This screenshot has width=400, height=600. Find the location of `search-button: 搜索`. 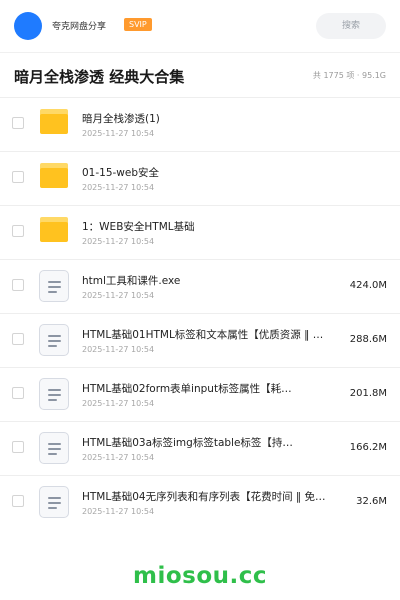

search-button: 搜索 is located at coordinates (351, 26).